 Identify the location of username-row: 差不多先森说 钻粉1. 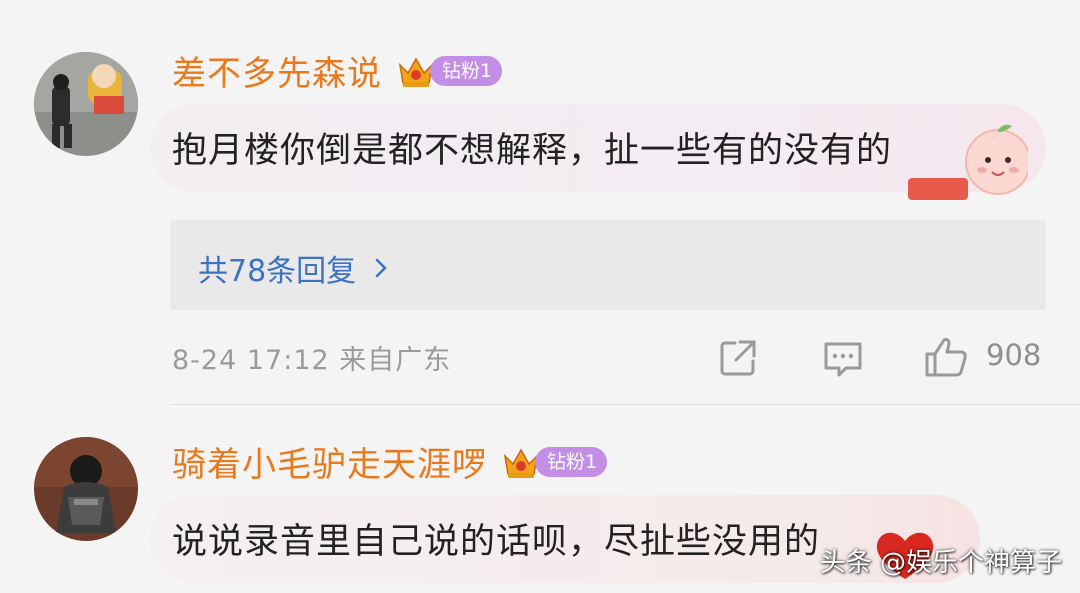
(337, 70).